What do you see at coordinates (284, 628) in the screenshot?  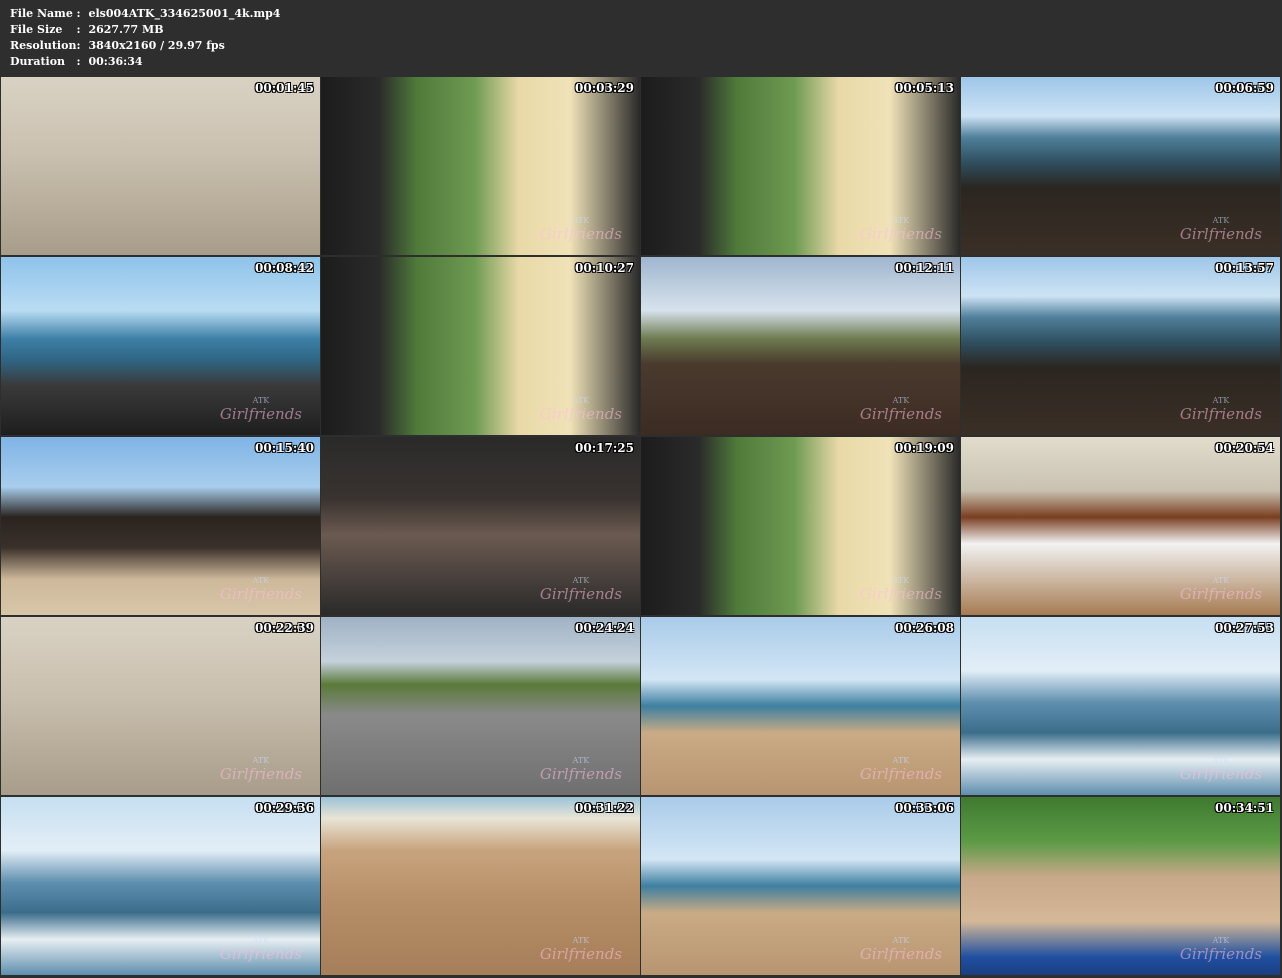 I see `thumbnail-timestamp: 00:22:39` at bounding box center [284, 628].